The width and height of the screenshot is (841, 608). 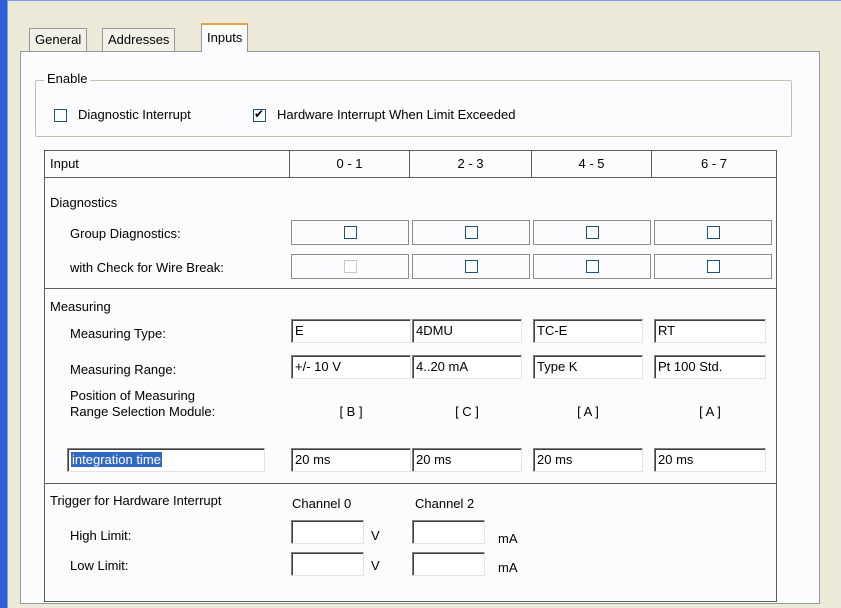 I want to click on integration-field-2-3: 20 ms, so click(x=467, y=460).